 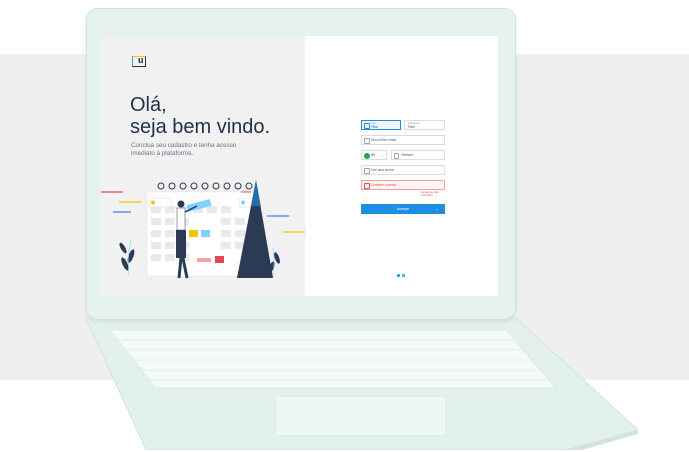 I want to click on email-placeholder: Seu melhor email, so click(x=383, y=140).